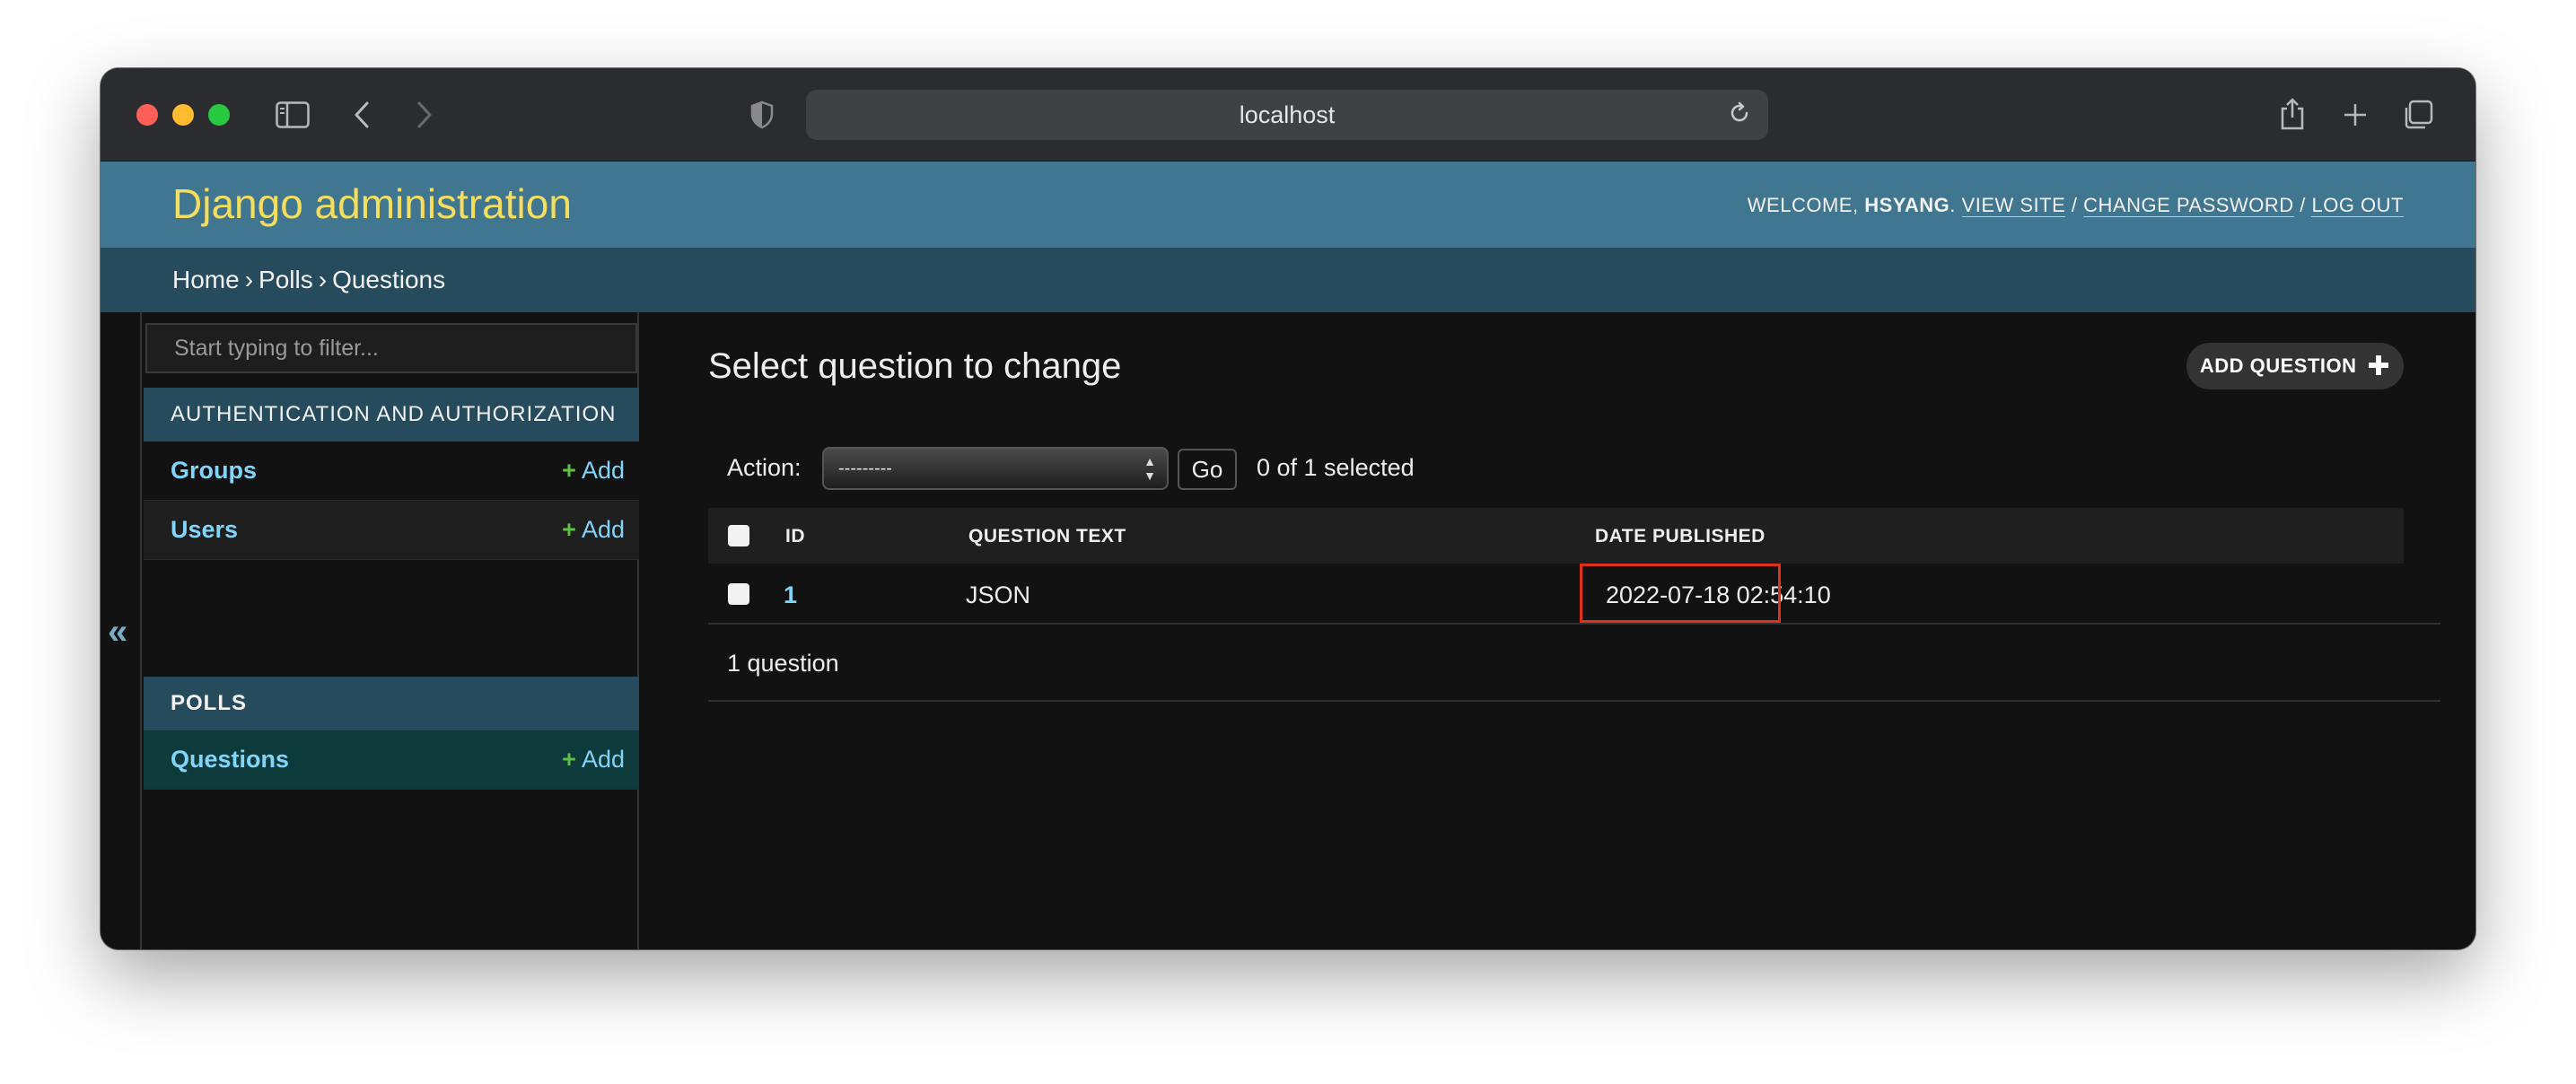 The image size is (2576, 1084). What do you see at coordinates (391, 703) in the screenshot?
I see `app-caption-polls: POLLS` at bounding box center [391, 703].